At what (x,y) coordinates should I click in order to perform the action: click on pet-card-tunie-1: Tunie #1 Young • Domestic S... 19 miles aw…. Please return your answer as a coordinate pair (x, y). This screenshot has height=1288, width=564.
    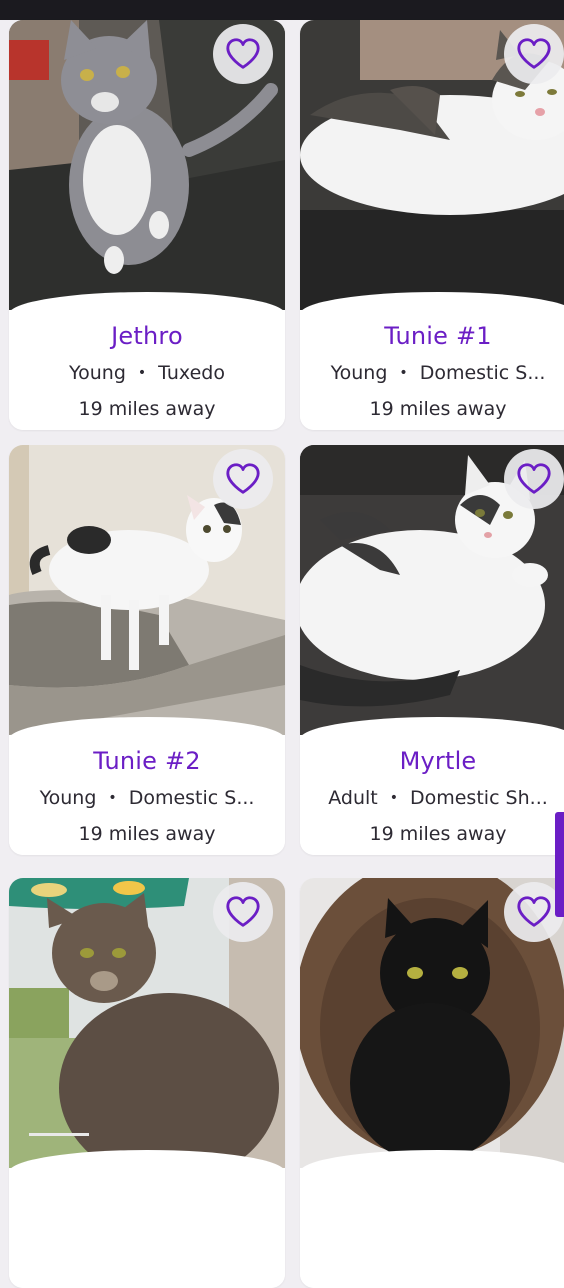
    Looking at the image, I should click on (432, 225).